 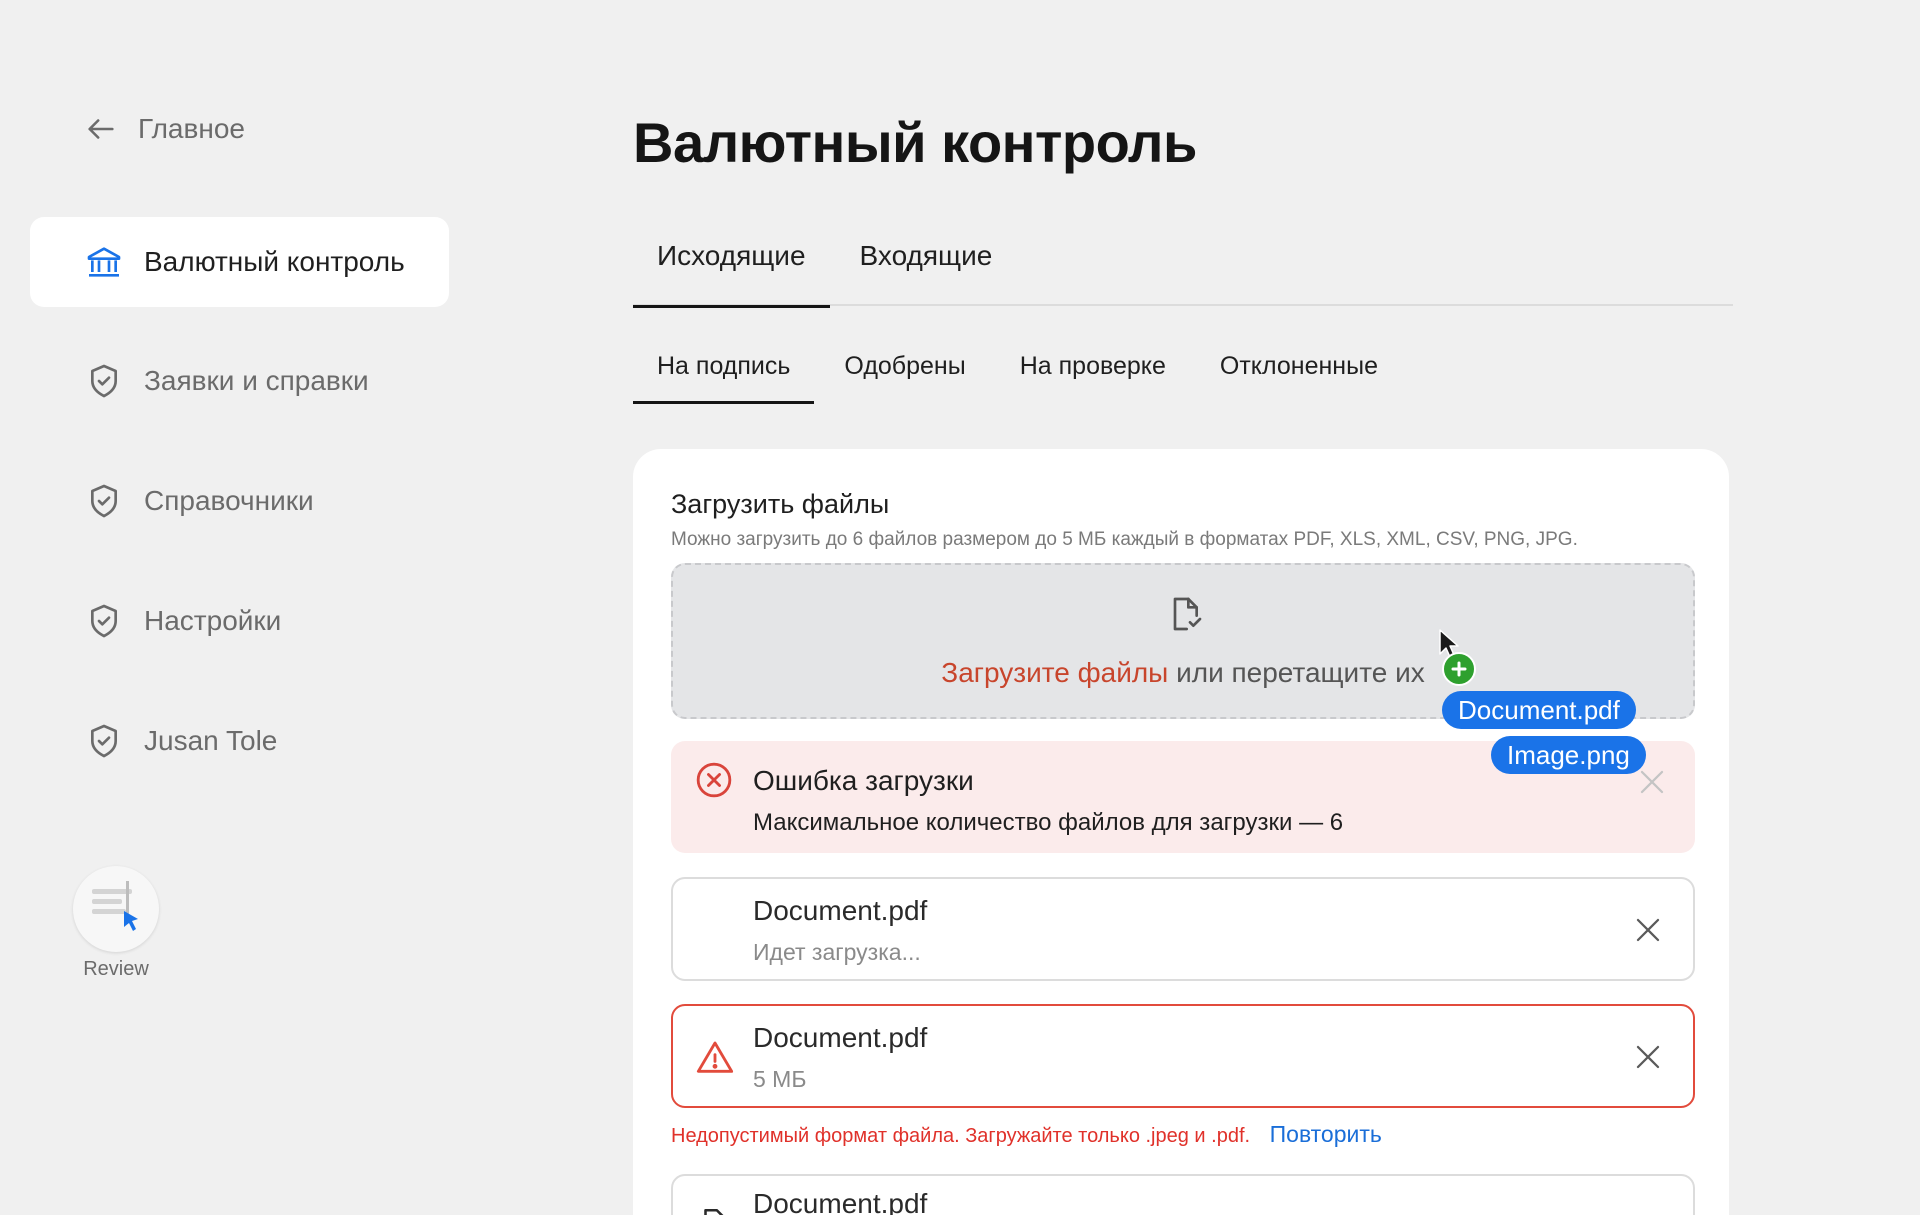 I want to click on sidebar-item-currency-control: Валютный контроль, so click(x=239, y=262).